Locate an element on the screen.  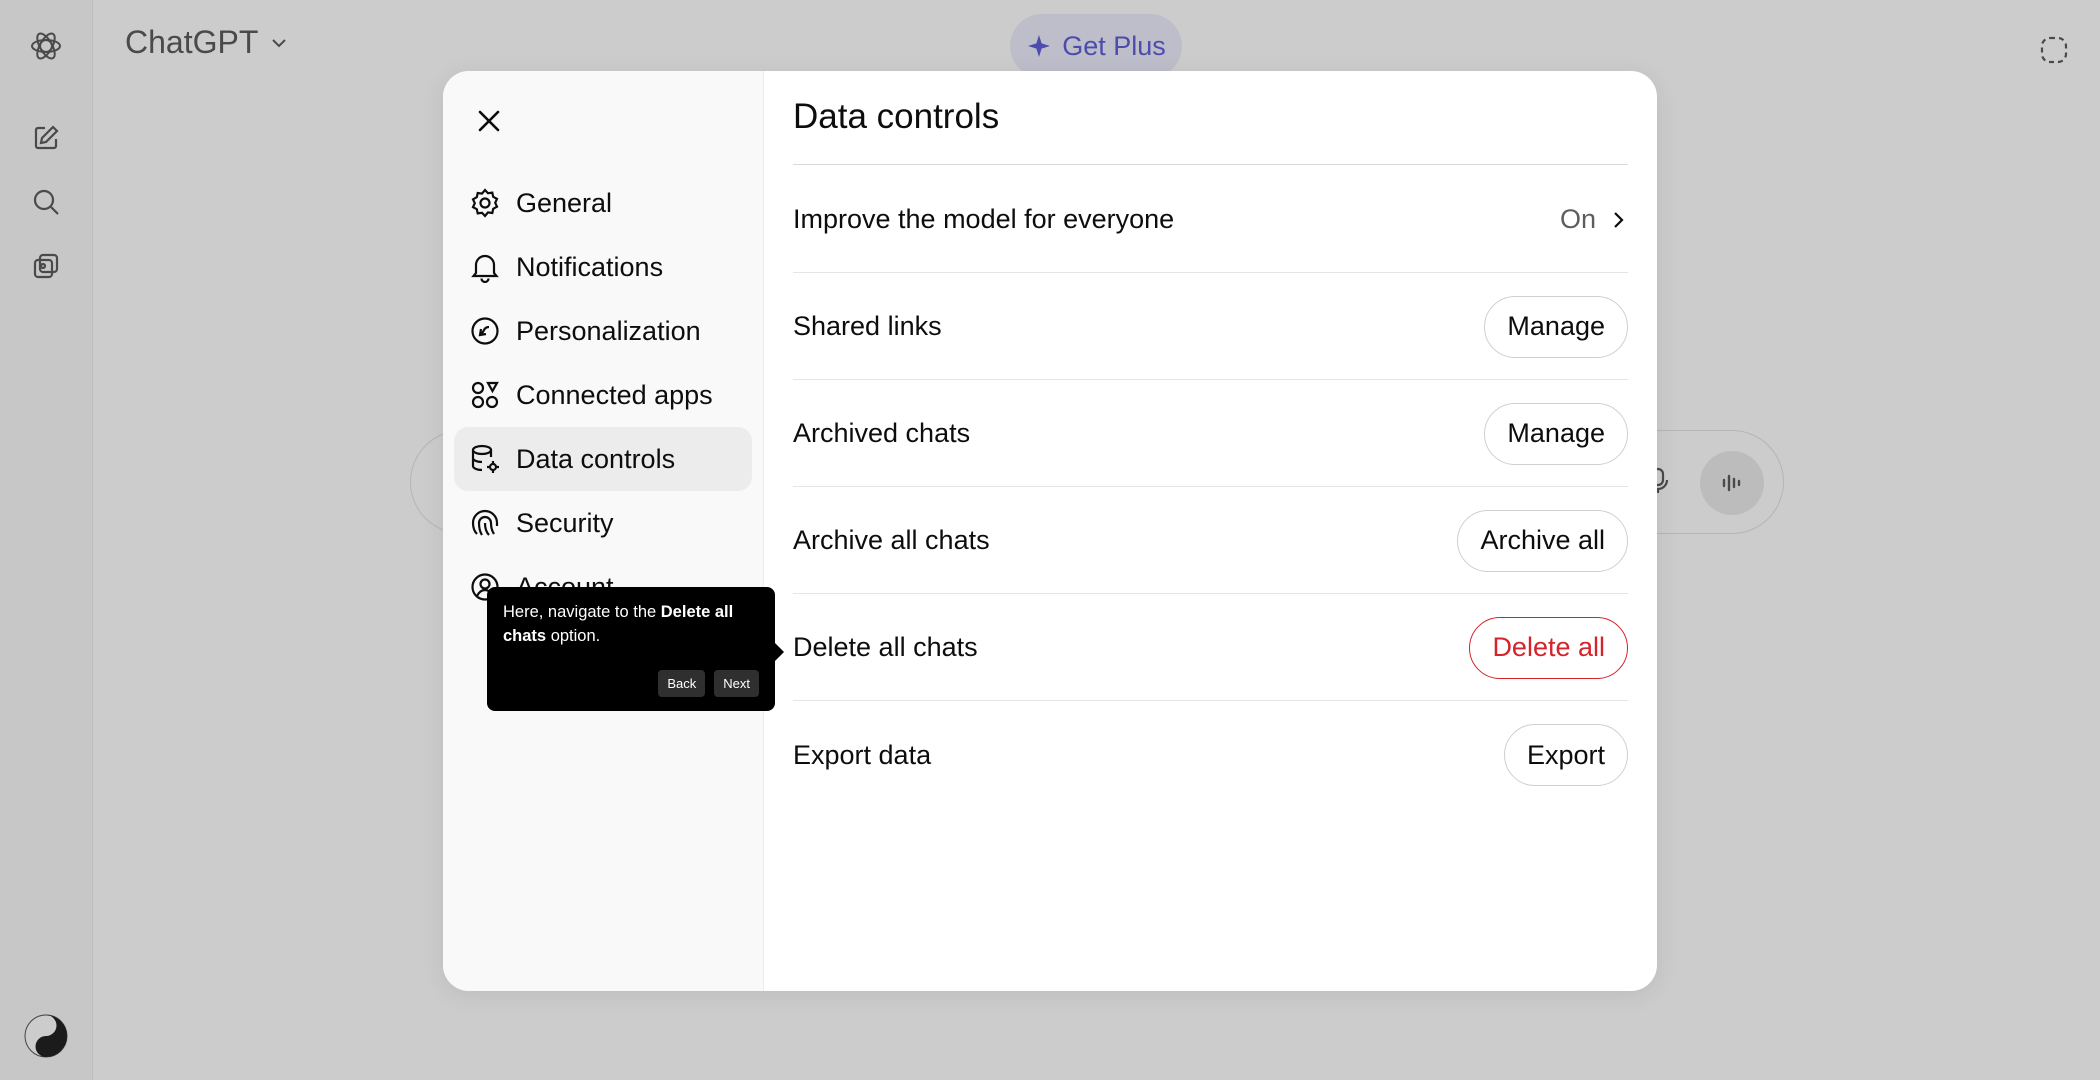
nav-item-security: Security is located at coordinates (603, 523).